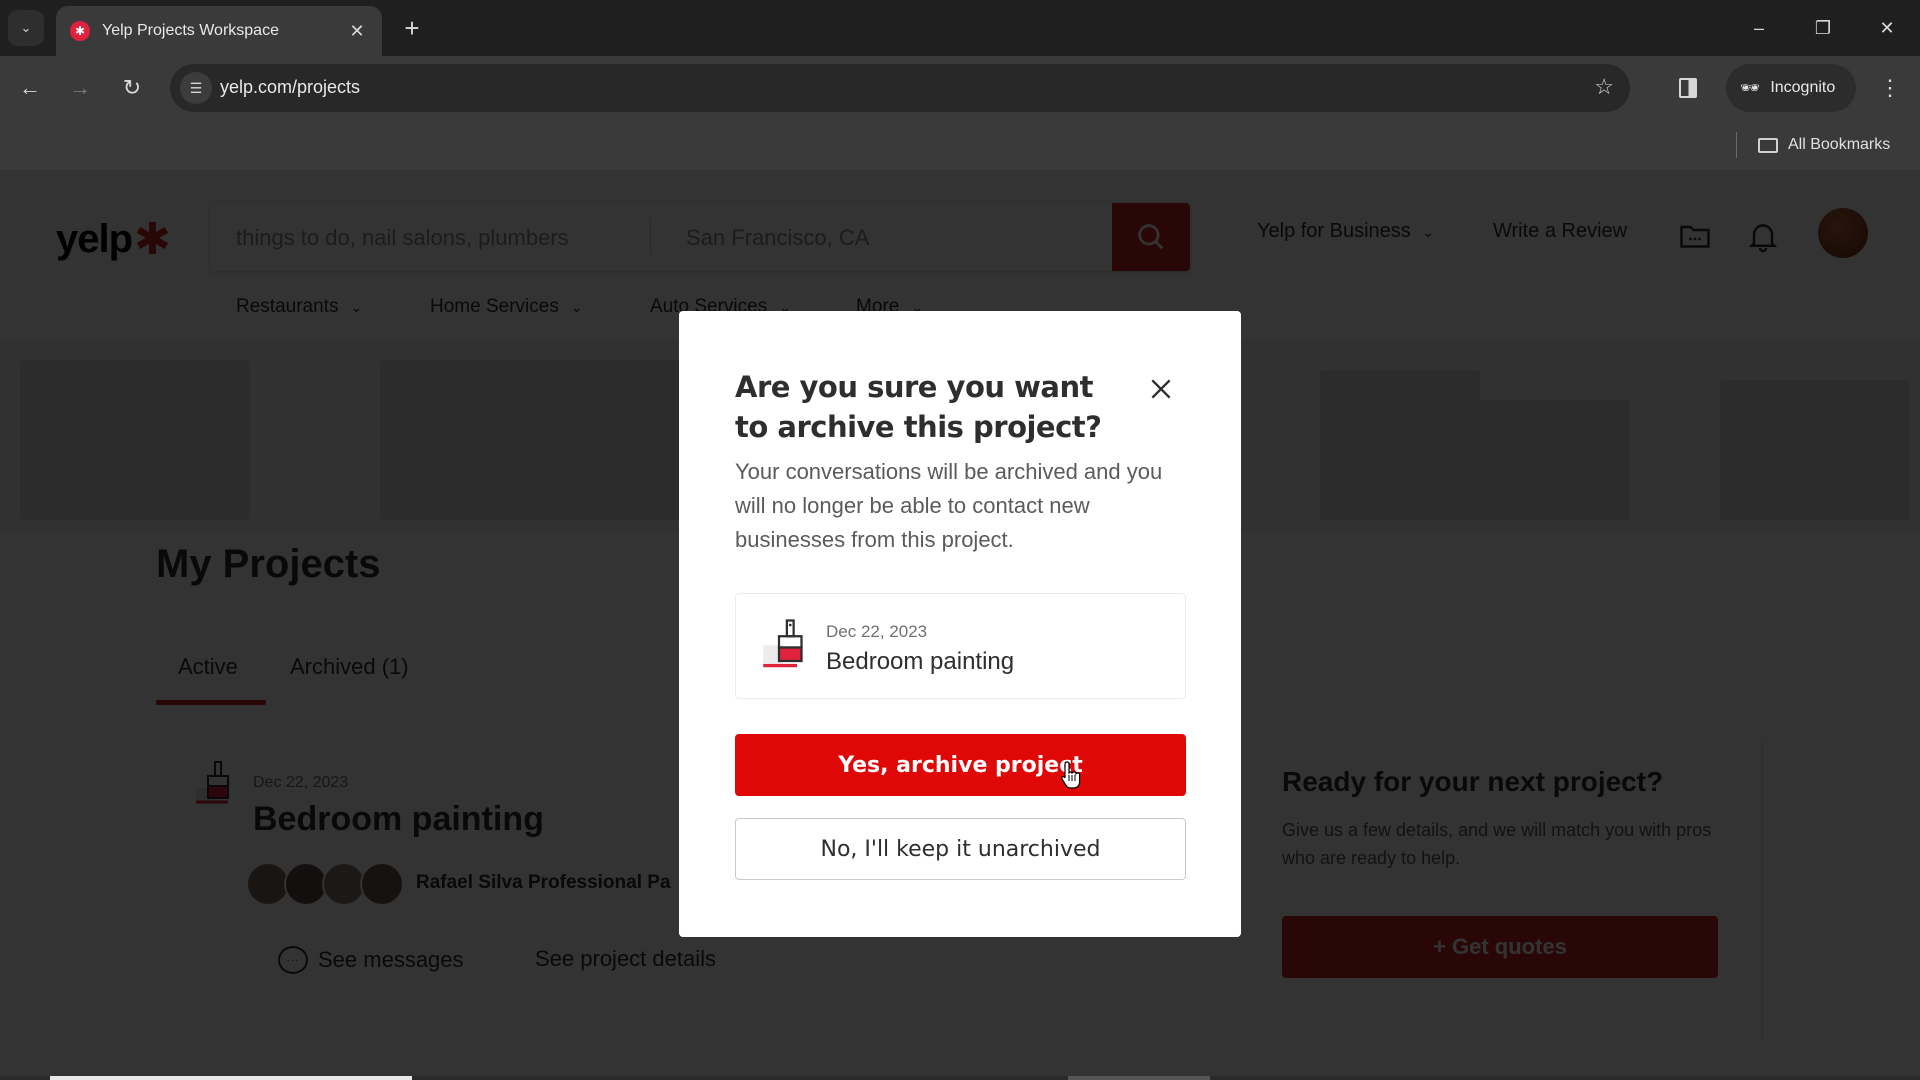  I want to click on bookmark-star-icon: ☆, so click(1604, 87).